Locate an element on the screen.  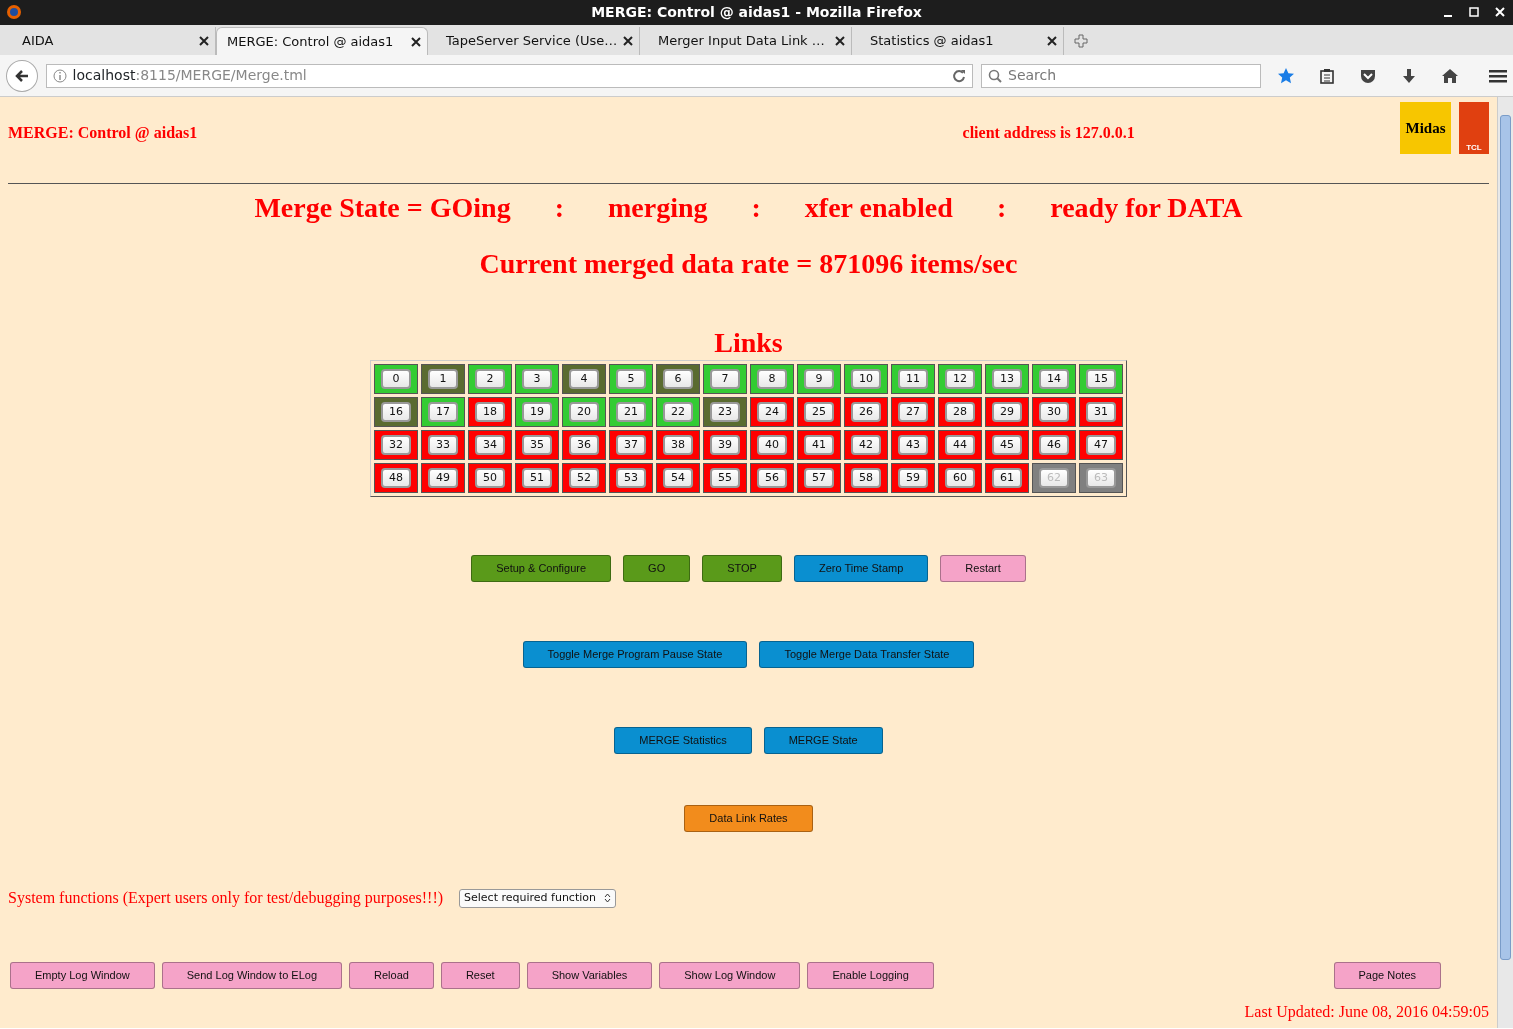
link-button: 4 is located at coordinates (584, 379).